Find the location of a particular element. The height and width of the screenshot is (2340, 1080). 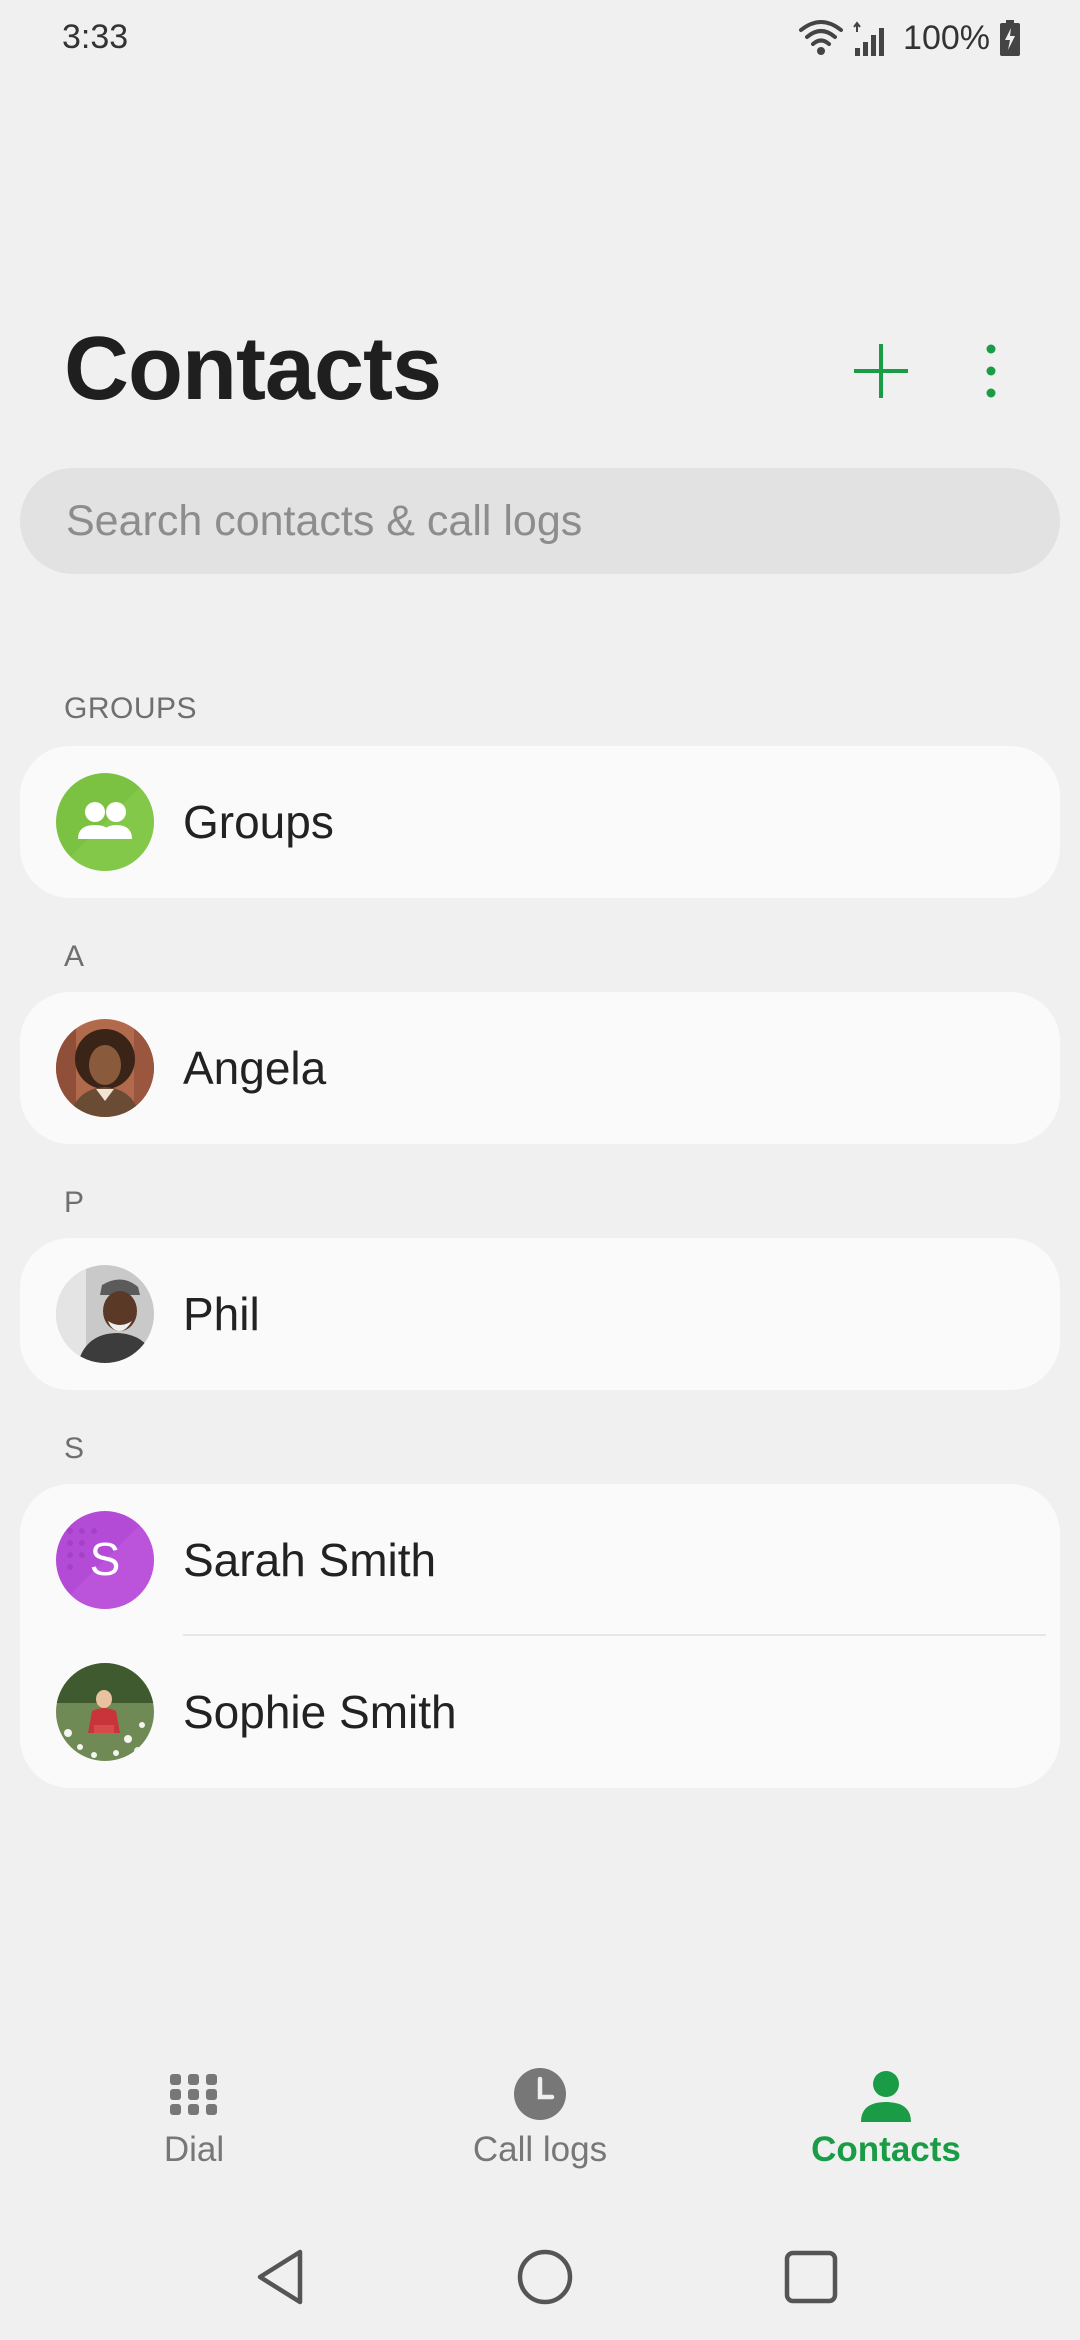

letter-avatar: S is located at coordinates (105, 1560).